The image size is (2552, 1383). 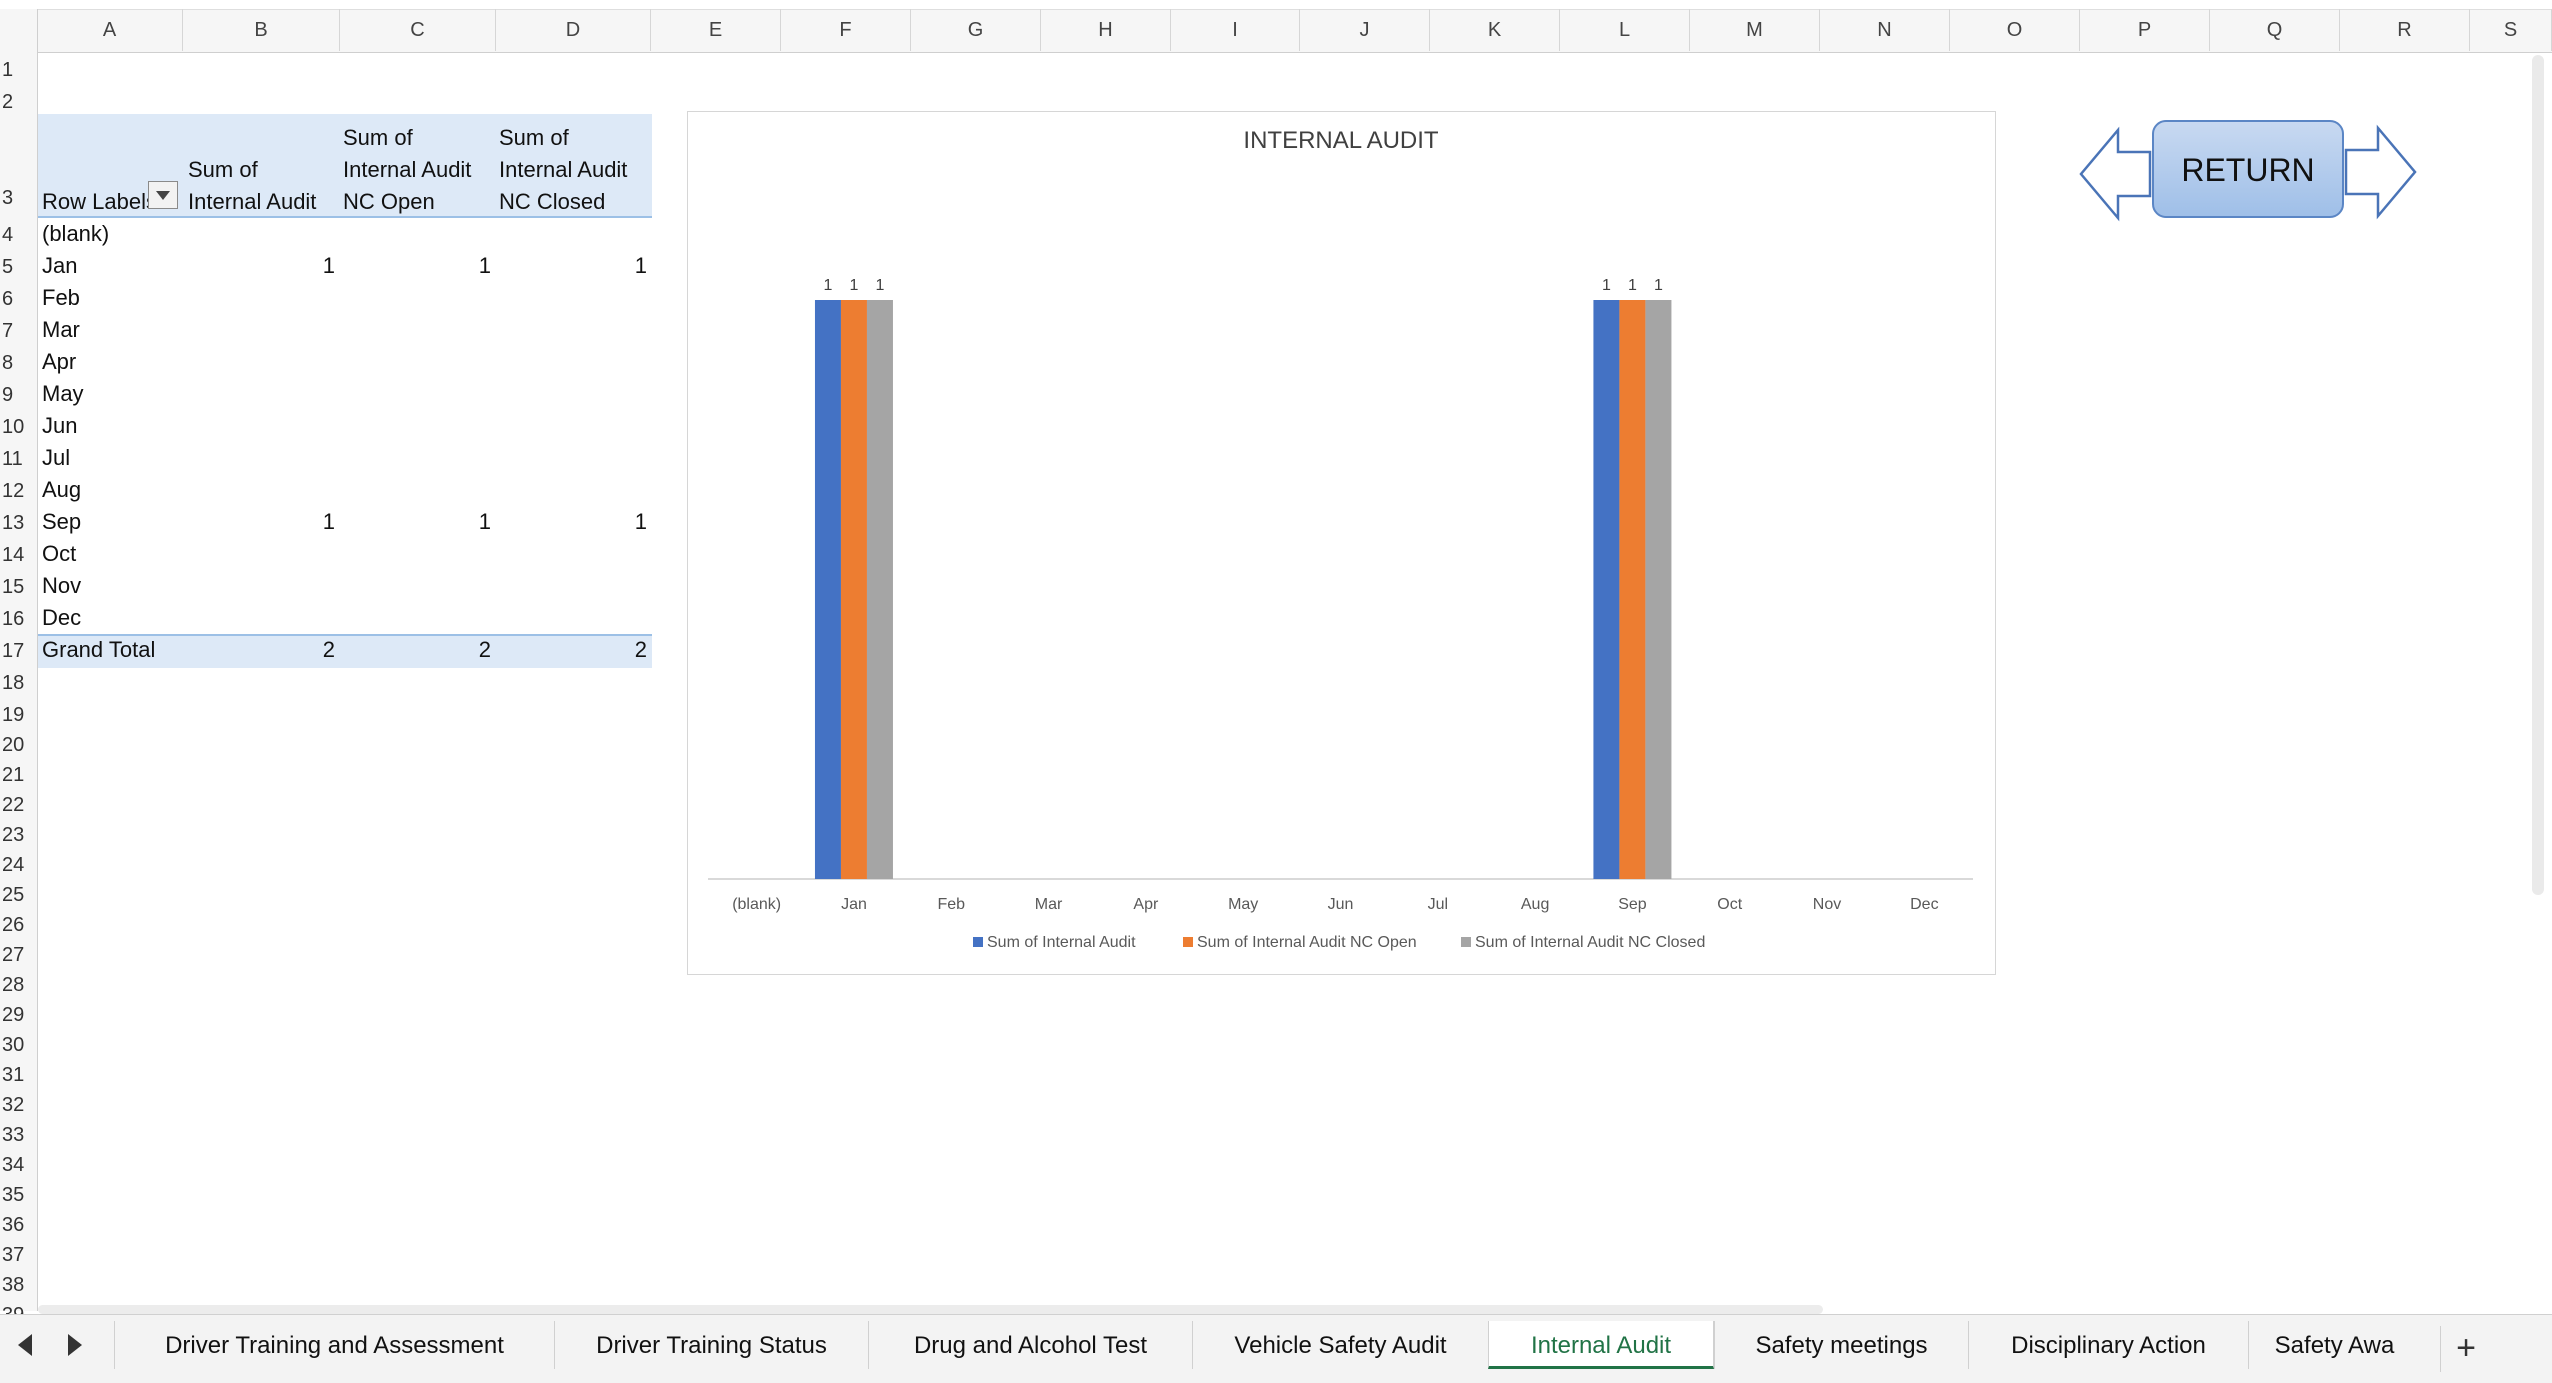 What do you see at coordinates (257, 650) in the screenshot?
I see `grand-total-b: 2` at bounding box center [257, 650].